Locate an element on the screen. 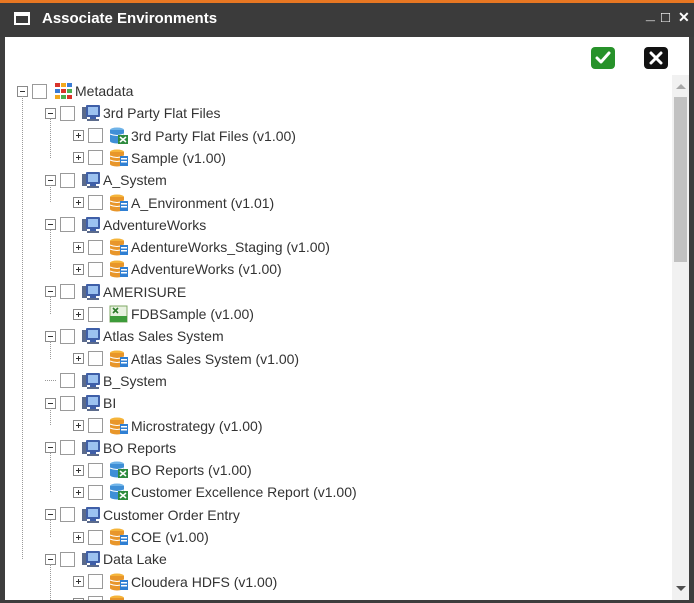 This screenshot has height=603, width=694. tree-node-system: AdventureWorks is located at coordinates (125, 225).